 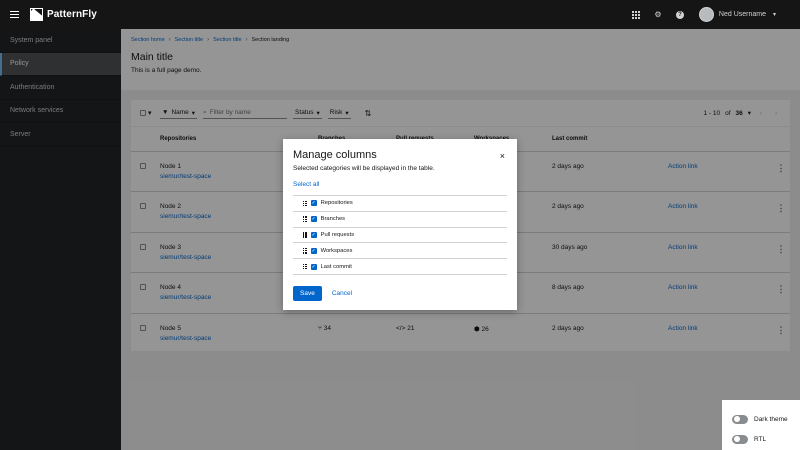 What do you see at coordinates (502, 156) in the screenshot?
I see `close-icon: ×` at bounding box center [502, 156].